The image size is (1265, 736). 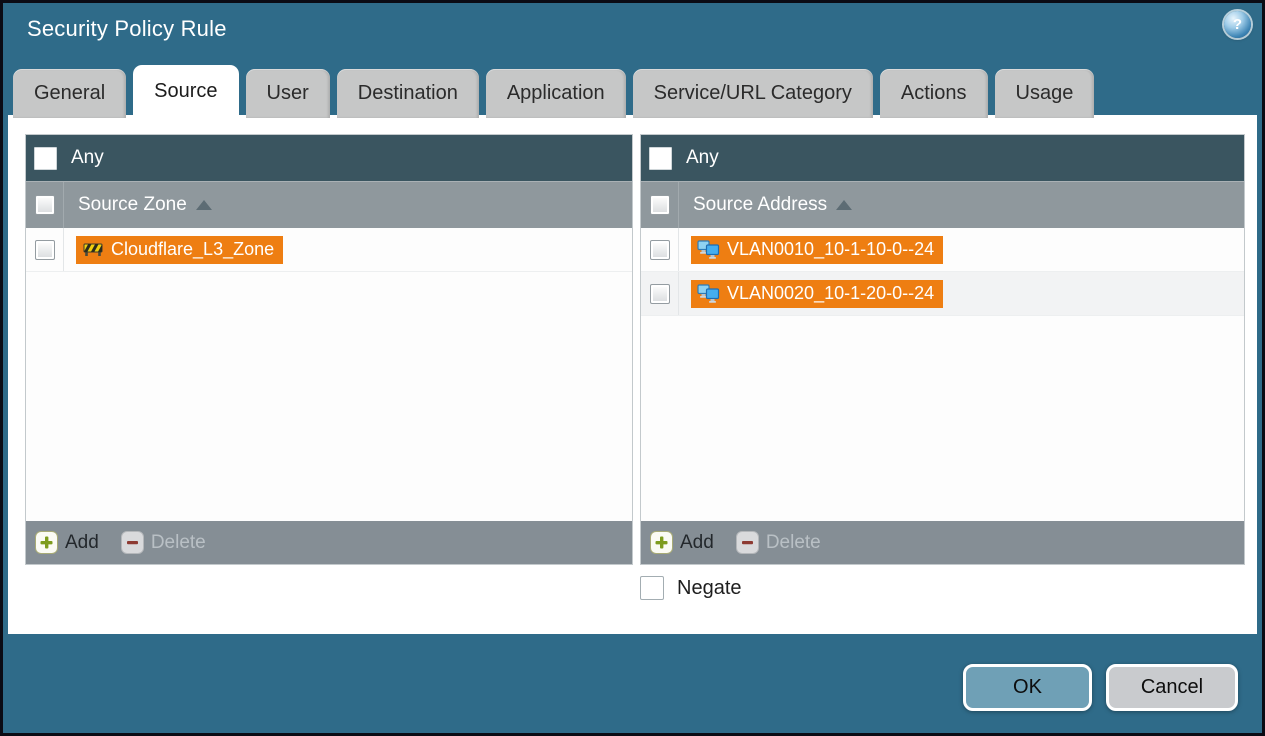 What do you see at coordinates (702, 157) in the screenshot?
I see `source-address-any-label: Any` at bounding box center [702, 157].